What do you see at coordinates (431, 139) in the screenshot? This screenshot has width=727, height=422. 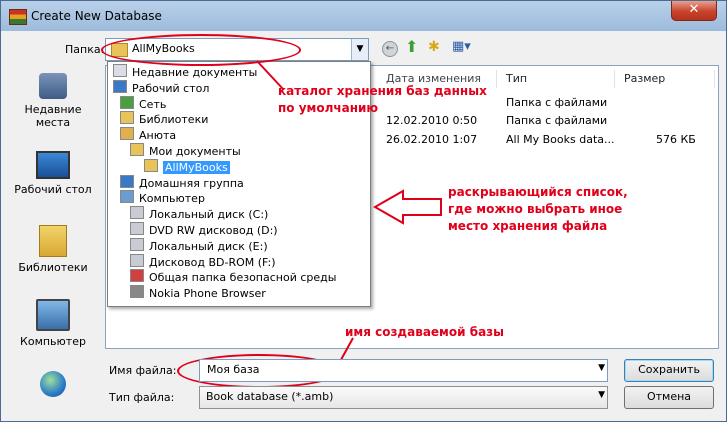 I see `file-date-cell: 26.02.2010 1:07` at bounding box center [431, 139].